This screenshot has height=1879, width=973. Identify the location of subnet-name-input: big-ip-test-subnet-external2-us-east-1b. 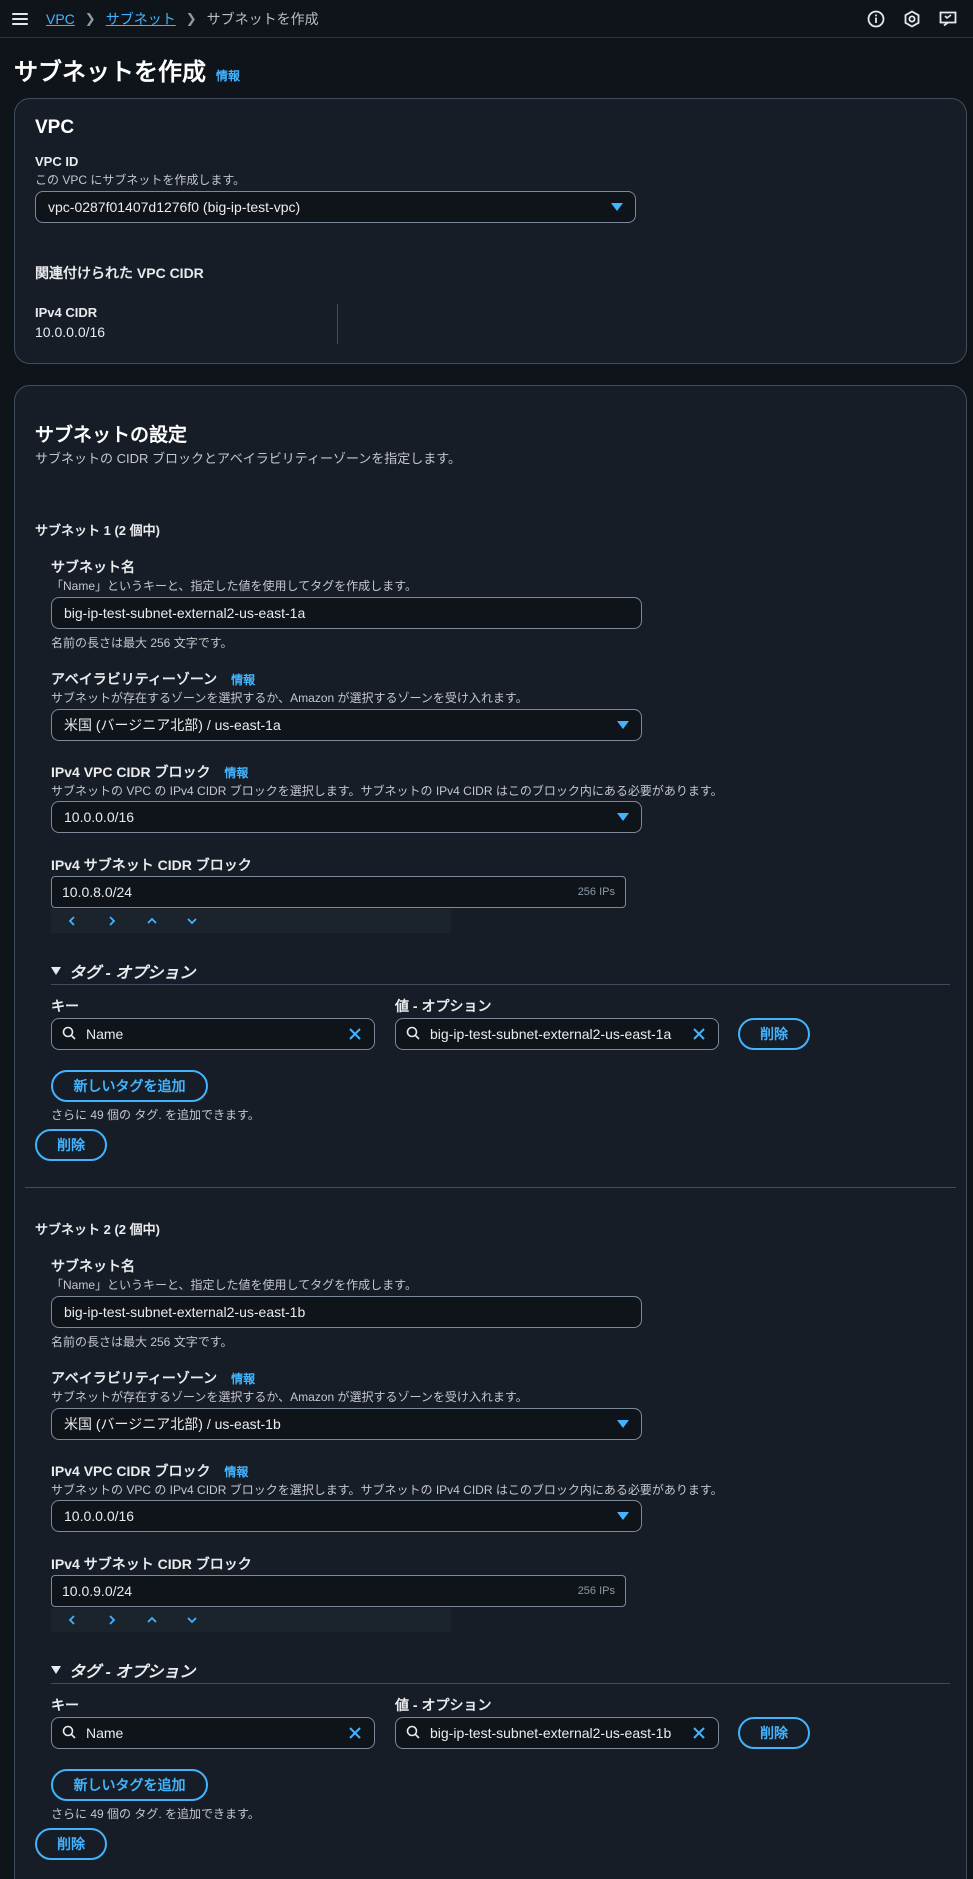
(346, 1312).